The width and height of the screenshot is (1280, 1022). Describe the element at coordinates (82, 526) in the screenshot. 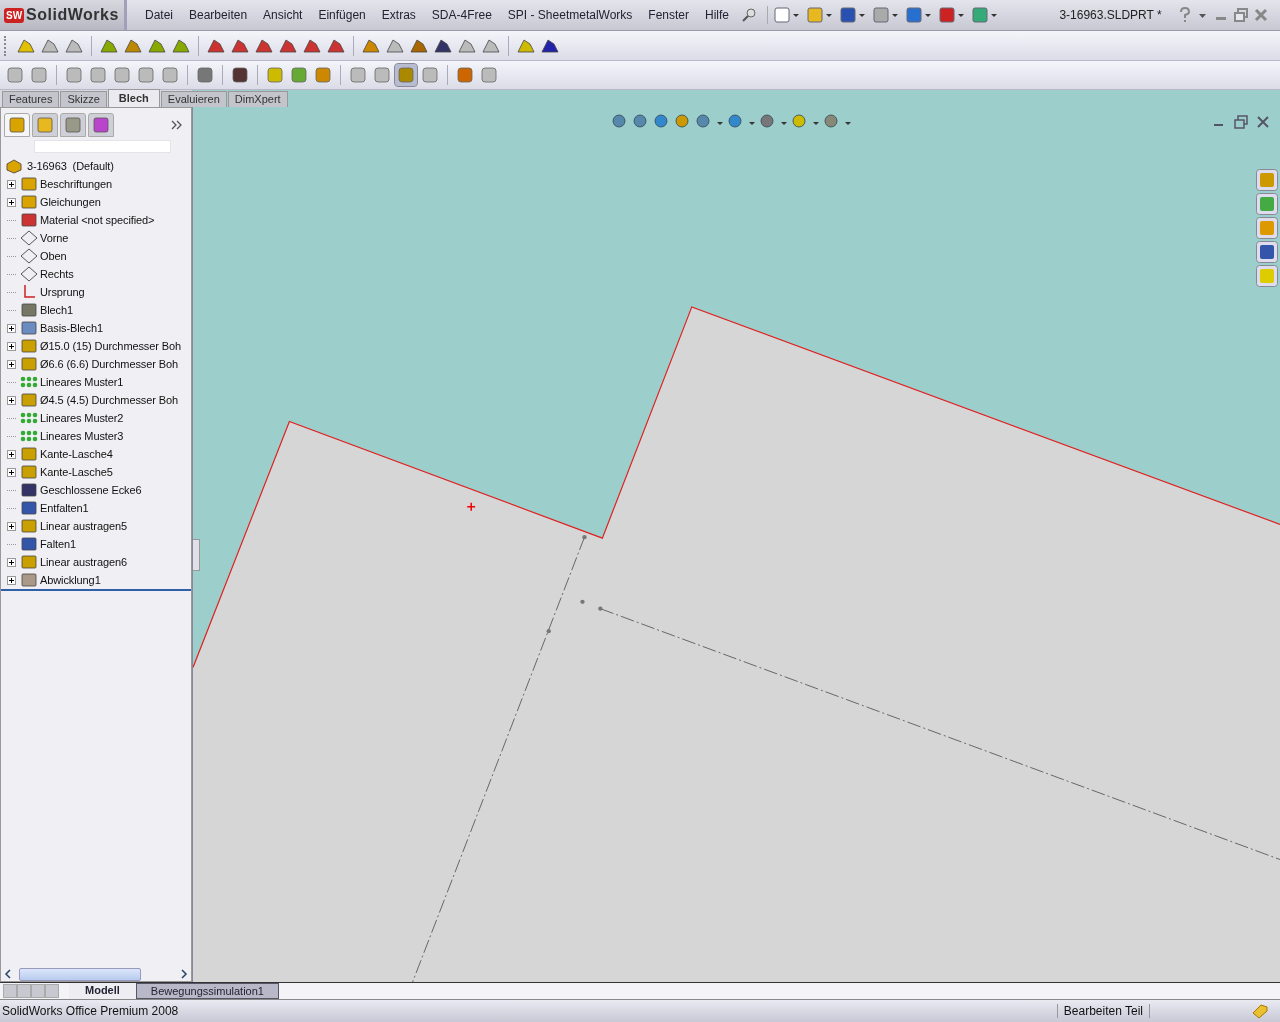

I see `tree-item: Linear austragen5` at that location.